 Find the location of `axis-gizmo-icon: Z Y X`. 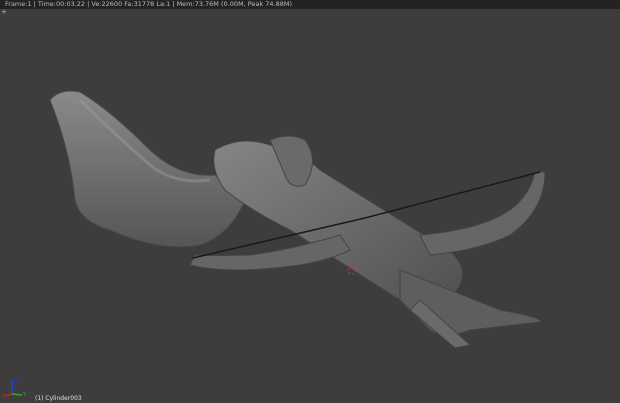

axis-gizmo-icon: Z Y X is located at coordinates (14, 388).